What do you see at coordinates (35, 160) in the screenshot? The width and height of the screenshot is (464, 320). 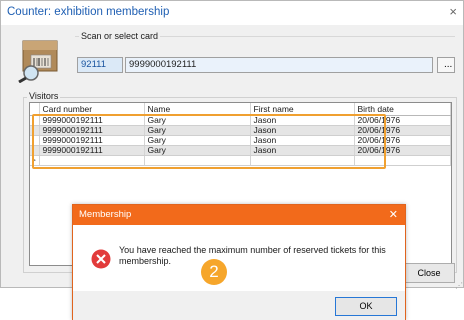 I see `new-row-marker-icon: ▸` at bounding box center [35, 160].